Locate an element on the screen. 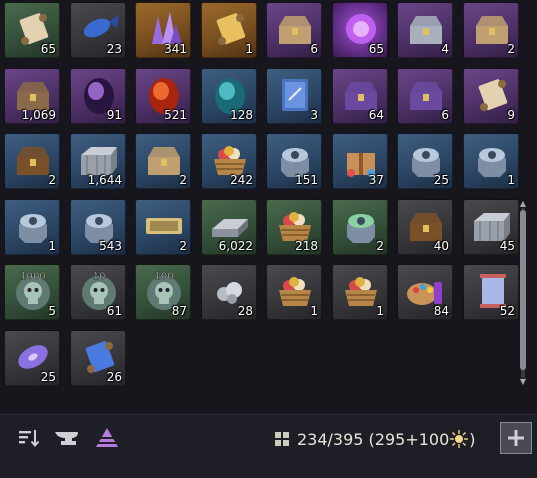  item-count: 23 is located at coordinates (114, 49).